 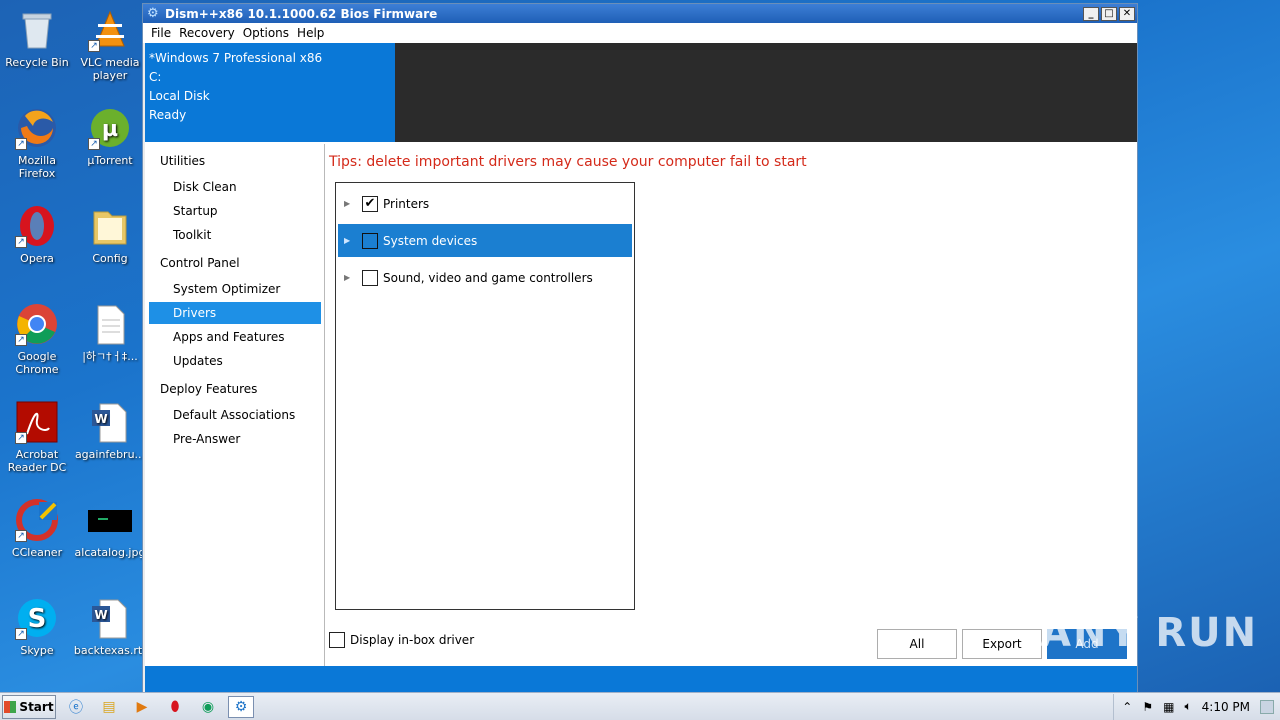 What do you see at coordinates (235, 289) in the screenshot?
I see `sidebar-item-system-optimizer: System Optimizer` at bounding box center [235, 289].